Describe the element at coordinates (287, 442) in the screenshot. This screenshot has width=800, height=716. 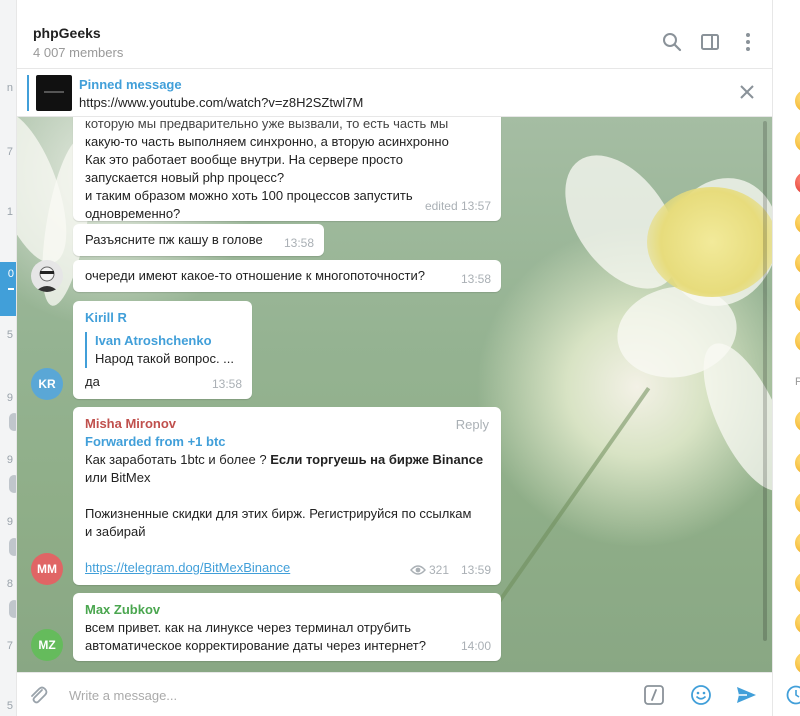
I see `forwarded-from: Forwarded from +1 btc` at that location.